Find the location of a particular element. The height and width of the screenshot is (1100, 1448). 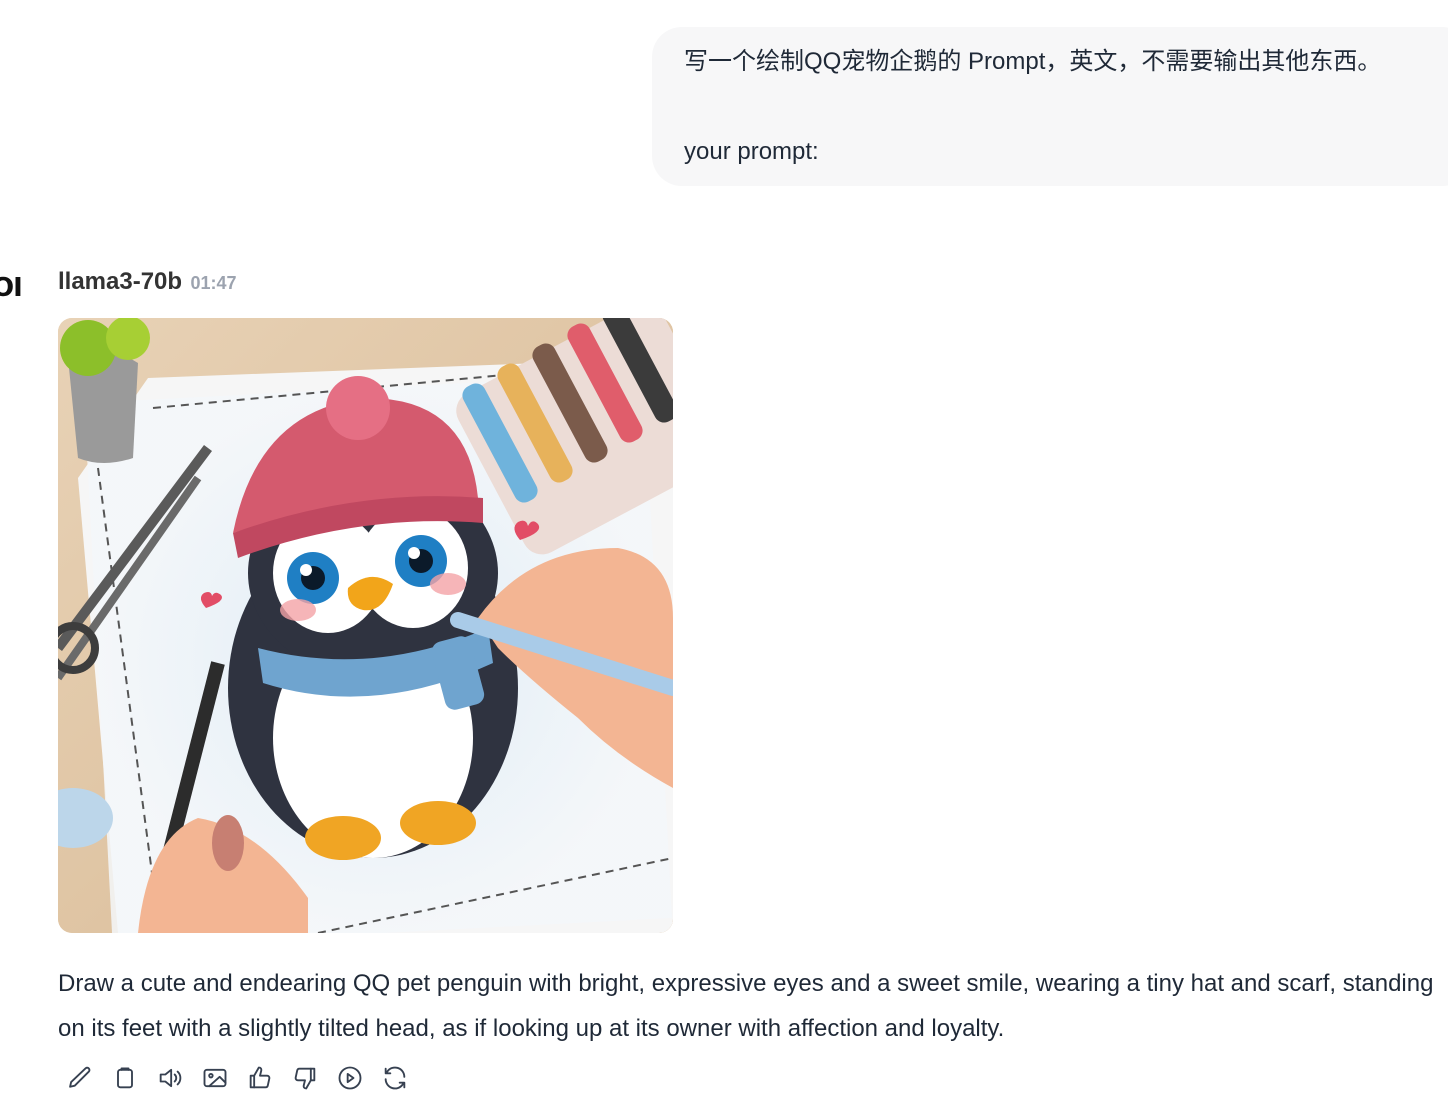

play-icon is located at coordinates (358, 1078).